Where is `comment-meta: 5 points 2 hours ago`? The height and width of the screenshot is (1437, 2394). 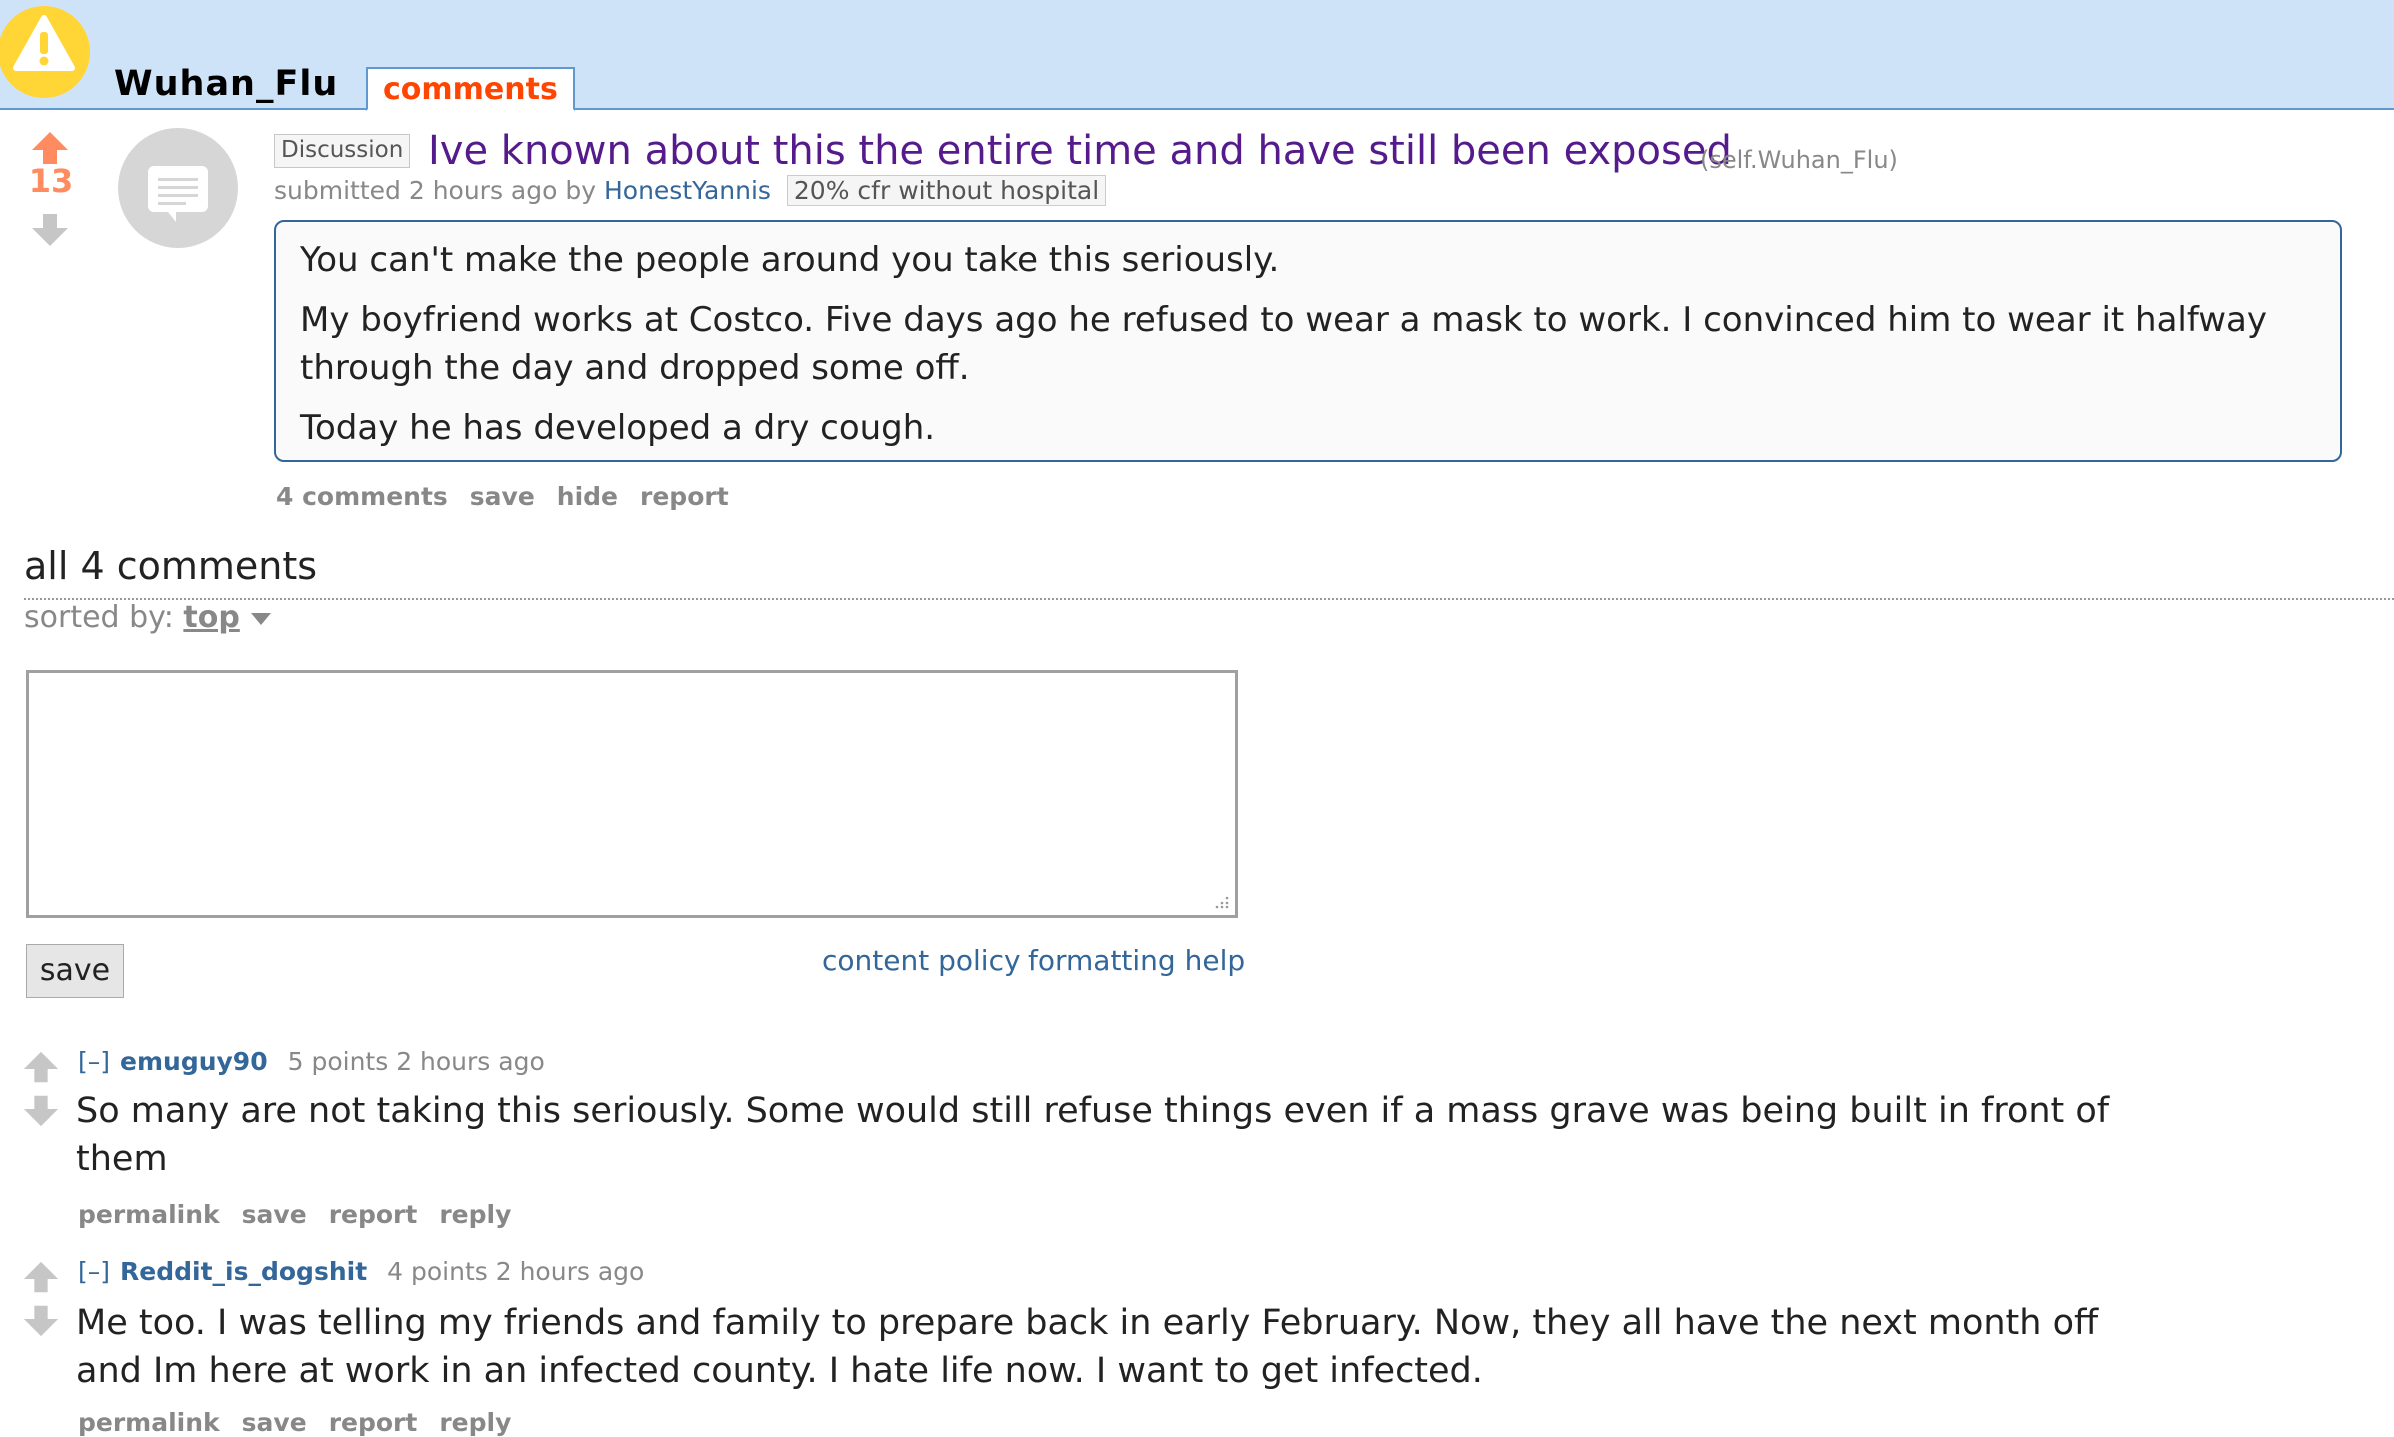
comment-meta: 5 points 2 hours ago is located at coordinates (416, 1061).